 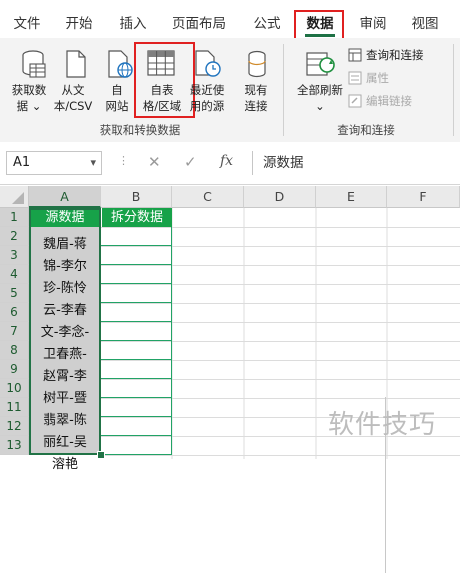 I want to click on row-header-6: 6, so click(x=14, y=312).